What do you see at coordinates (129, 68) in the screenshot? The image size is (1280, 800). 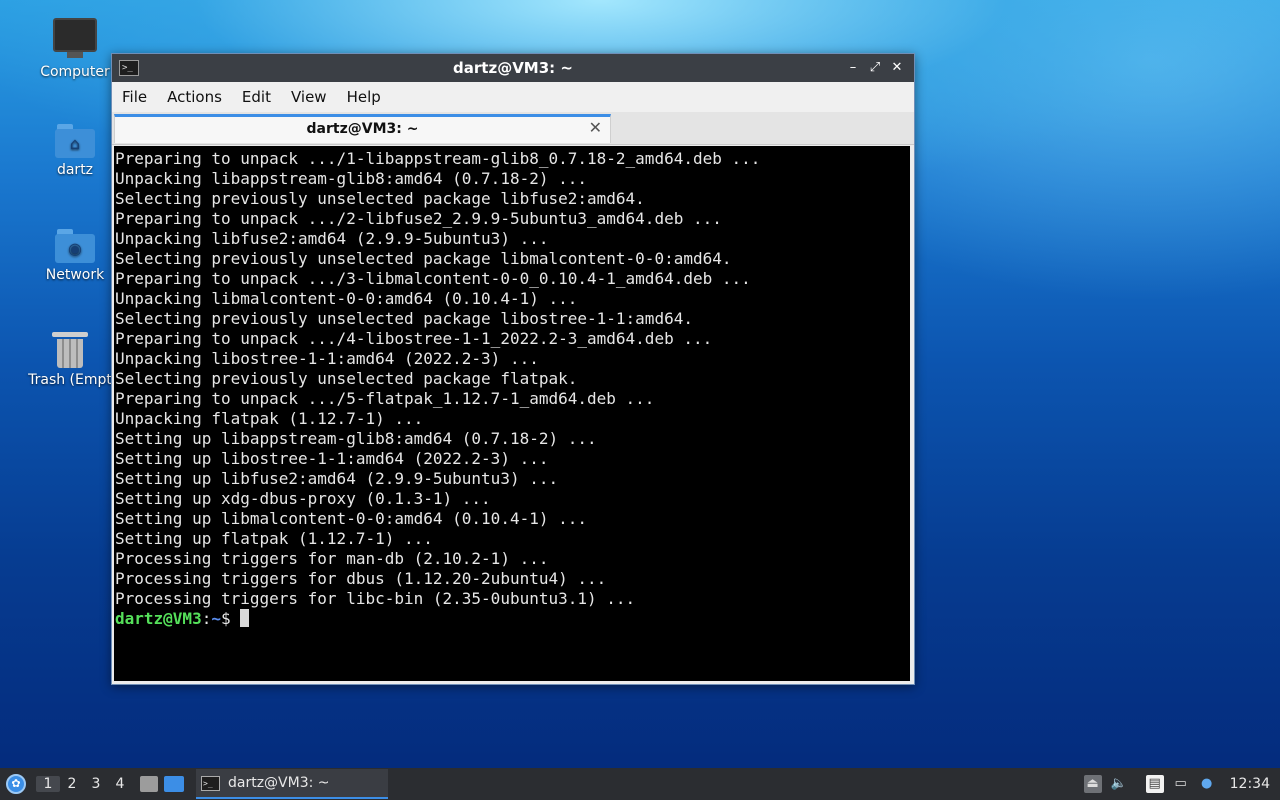 I see `terminal-app-icon: >_` at bounding box center [129, 68].